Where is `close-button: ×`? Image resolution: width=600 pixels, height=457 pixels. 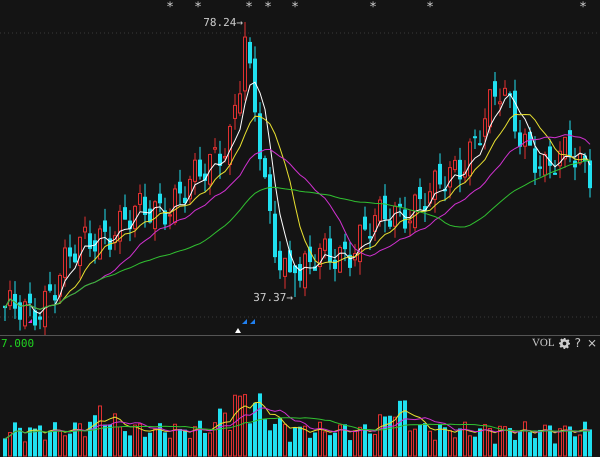 close-button: × is located at coordinates (592, 343).